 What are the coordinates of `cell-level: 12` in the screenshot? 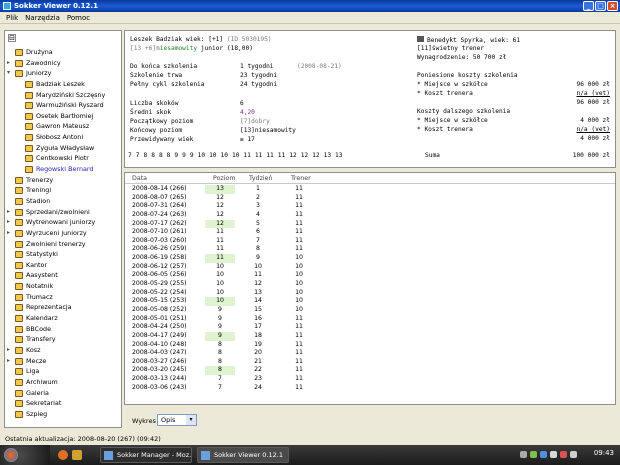 It's located at (220, 214).